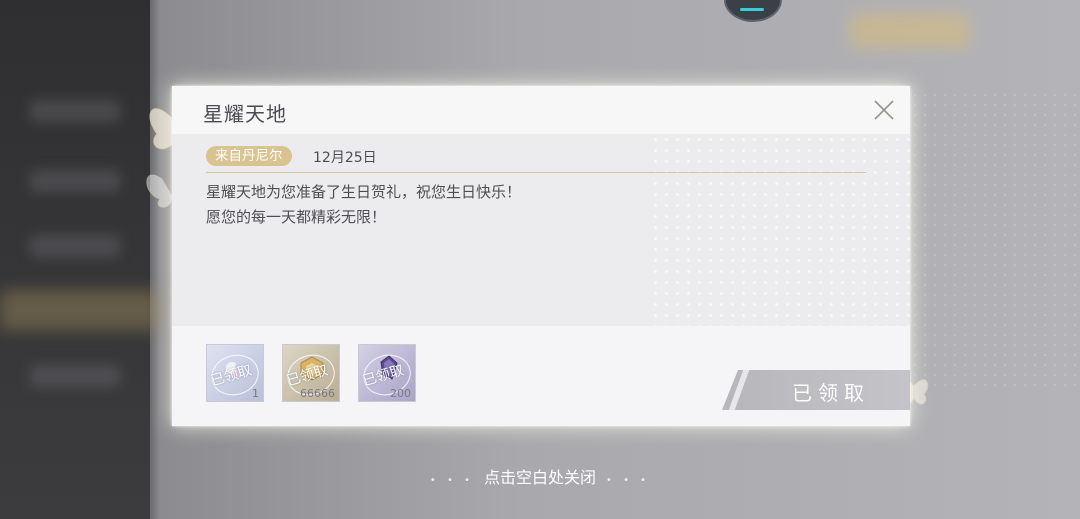  Describe the element at coordinates (753, 11) in the screenshot. I see `background-avatar-circle` at that location.